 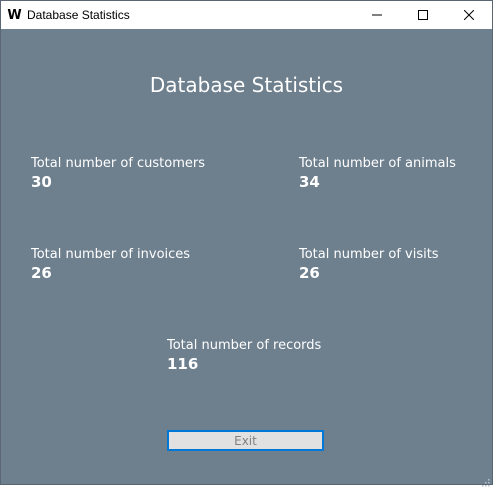 I want to click on stat-customers: Total number of customers 30, so click(x=118, y=173).